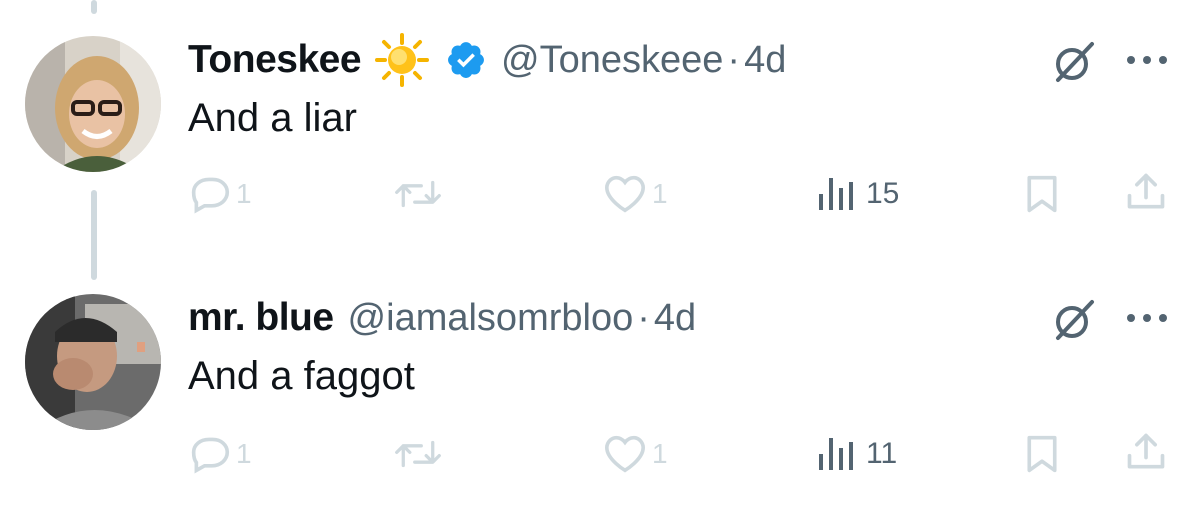  What do you see at coordinates (402, 60) in the screenshot?
I see `sun-emoji-icon` at bounding box center [402, 60].